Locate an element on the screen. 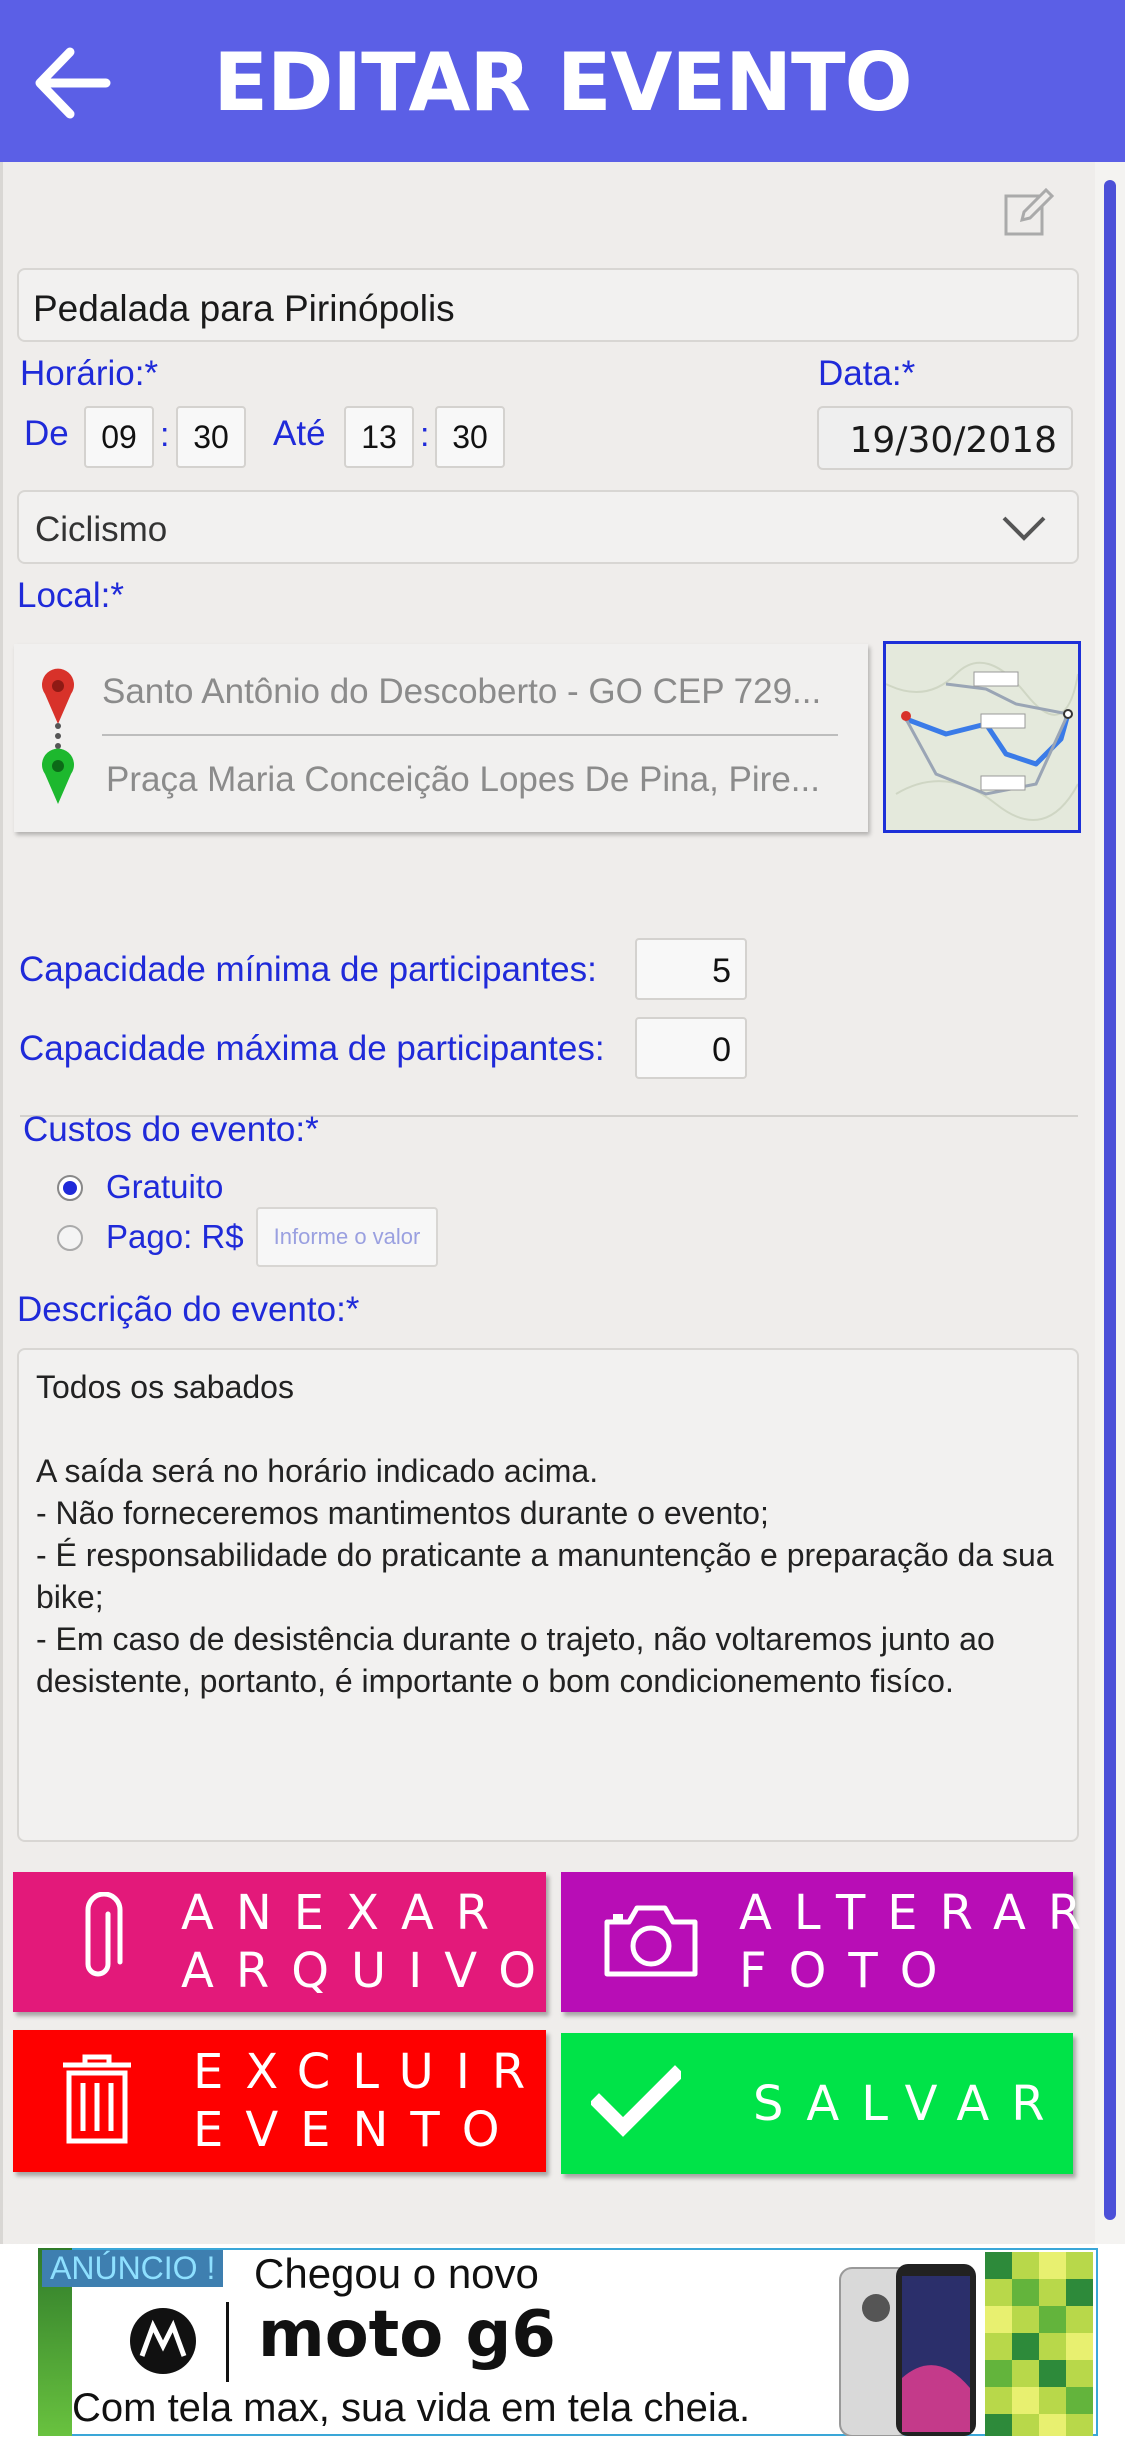  data-label: Data:* is located at coordinates (867, 373).